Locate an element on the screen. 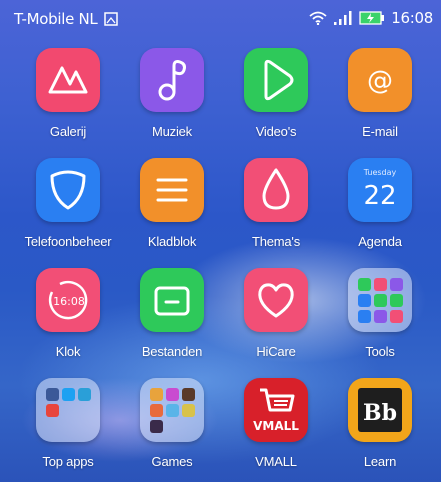 The width and height of the screenshot is (441, 482). battery-charging-icon is located at coordinates (372, 18).